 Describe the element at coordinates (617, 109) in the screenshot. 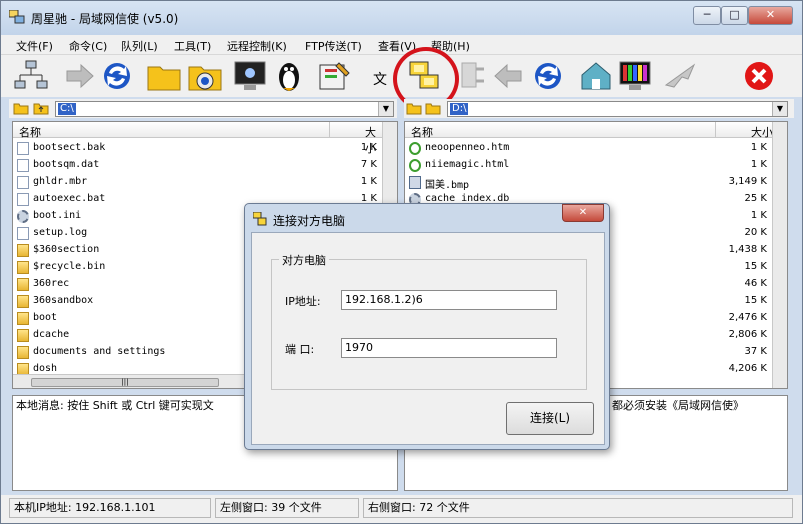

I see `right-path-combo: D:\ ▼` at that location.